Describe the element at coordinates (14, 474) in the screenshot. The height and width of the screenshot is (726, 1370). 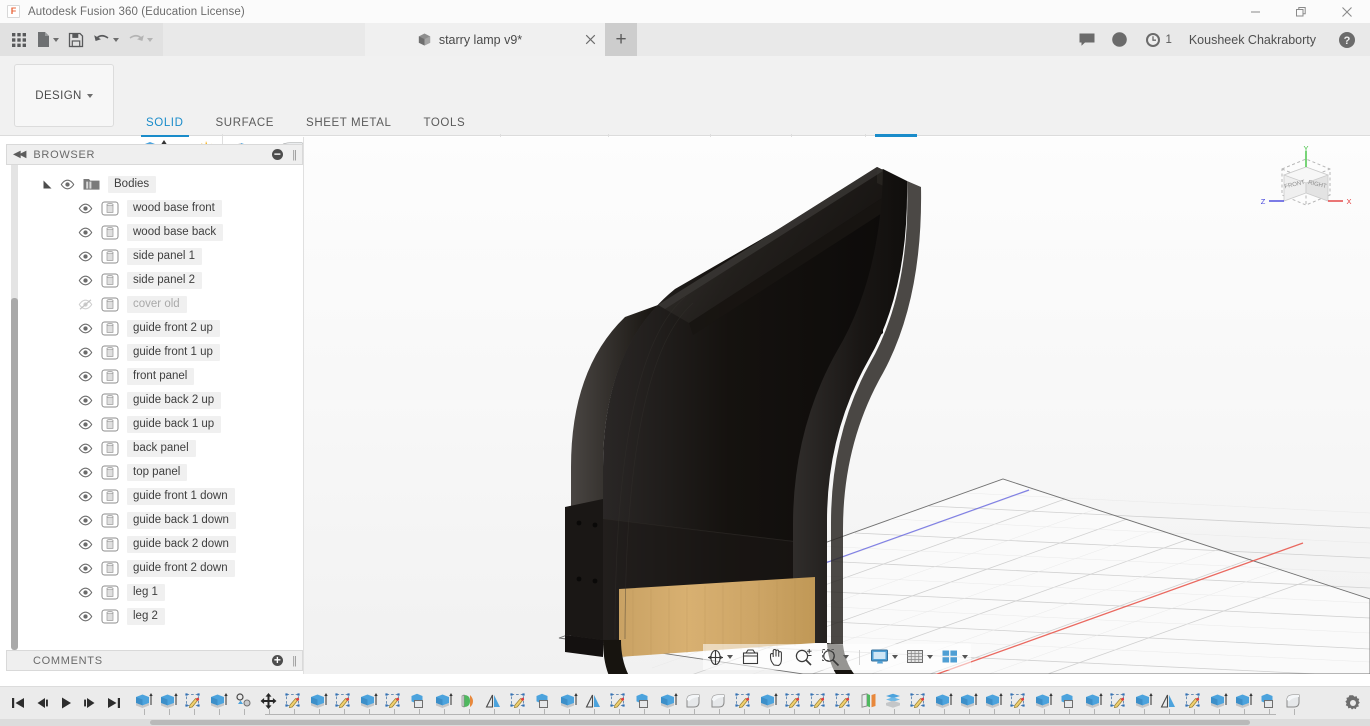
I see `browser-scrollbar-thumb` at that location.